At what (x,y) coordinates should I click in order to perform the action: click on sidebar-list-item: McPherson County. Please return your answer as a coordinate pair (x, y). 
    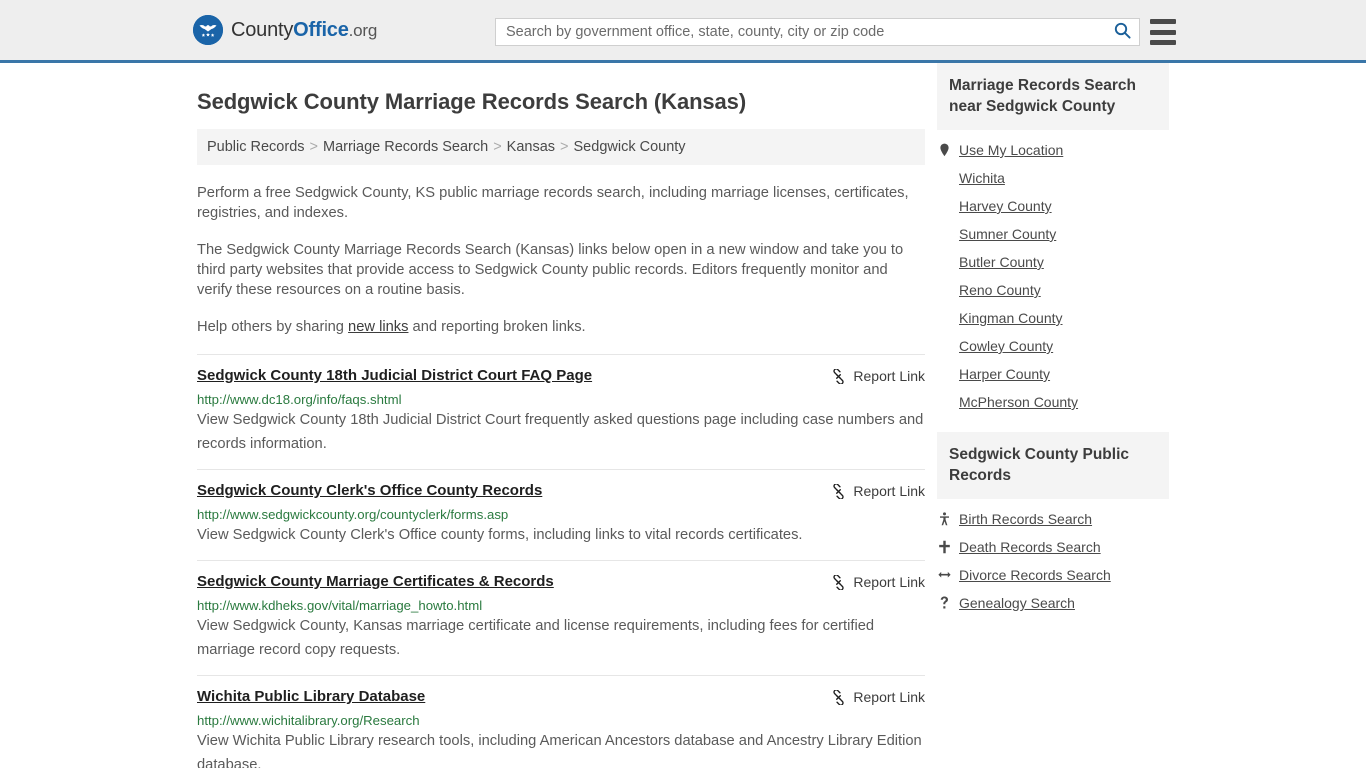
    Looking at the image, I should click on (1053, 396).